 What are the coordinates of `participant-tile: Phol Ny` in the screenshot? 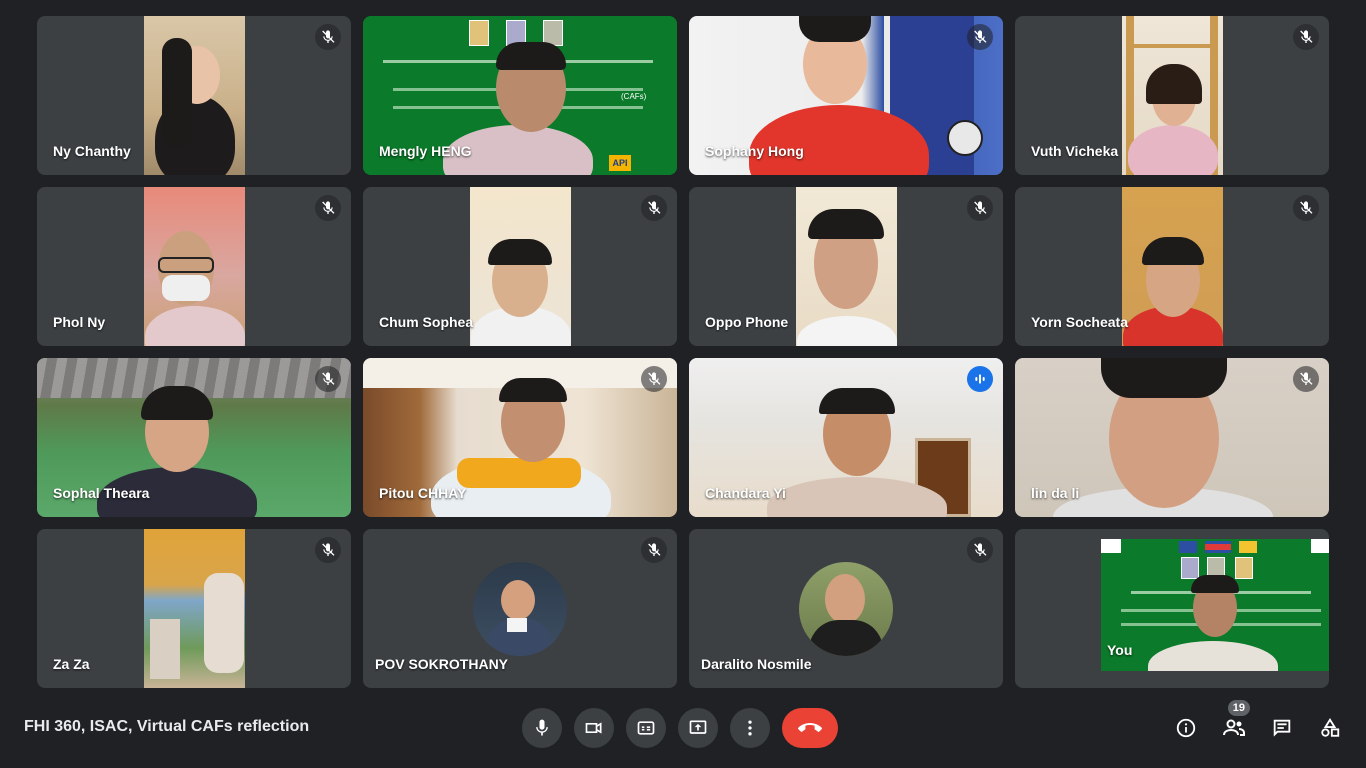 It's located at (194, 266).